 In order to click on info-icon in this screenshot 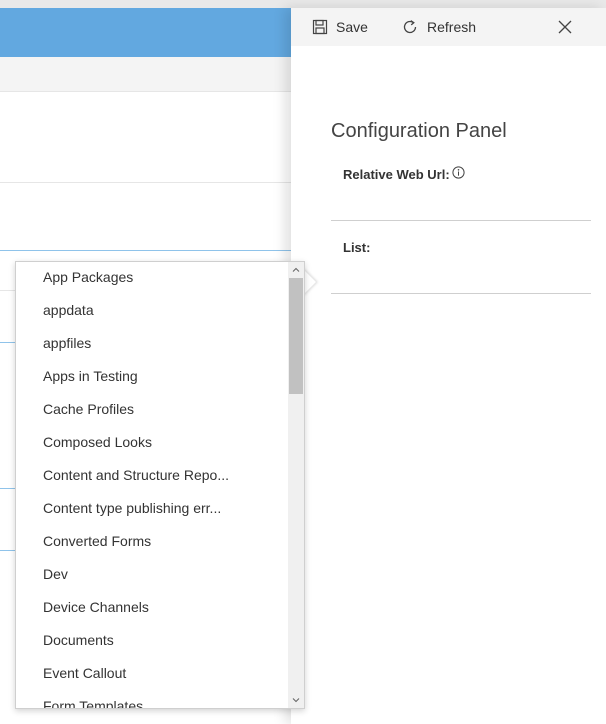, I will do `click(458, 174)`.